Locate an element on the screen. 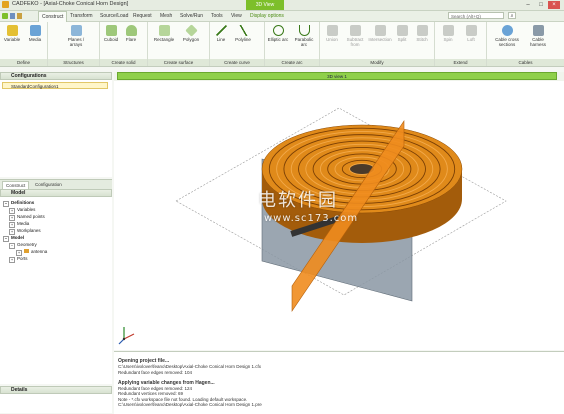  group-label-create-curve: Create curve is located at coordinates (237, 62).